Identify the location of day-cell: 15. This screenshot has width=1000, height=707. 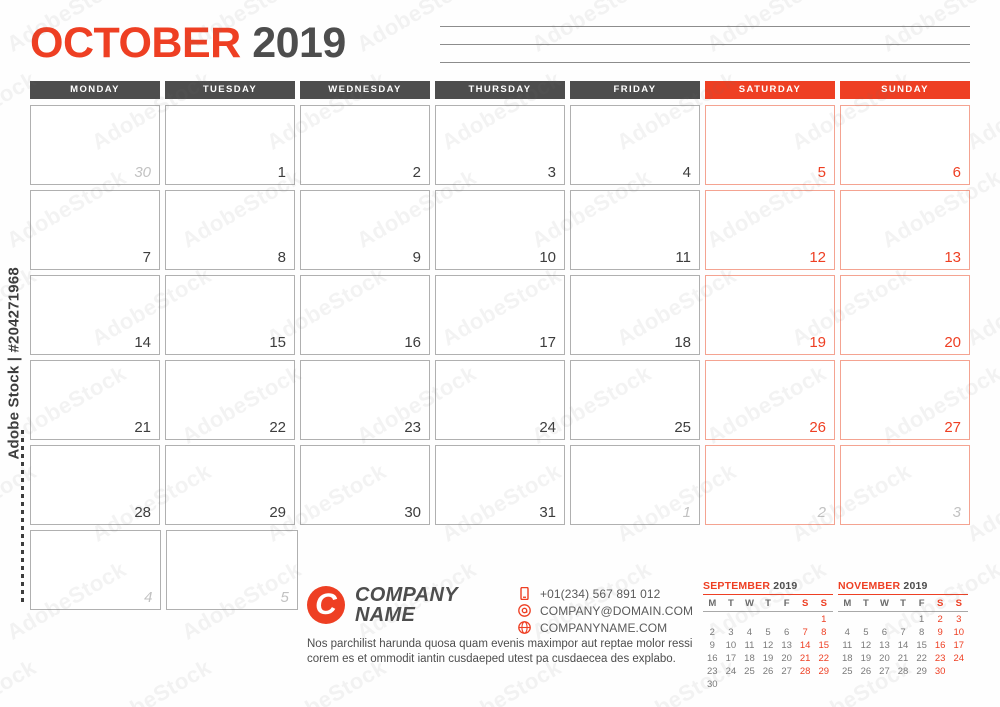
(230, 315).